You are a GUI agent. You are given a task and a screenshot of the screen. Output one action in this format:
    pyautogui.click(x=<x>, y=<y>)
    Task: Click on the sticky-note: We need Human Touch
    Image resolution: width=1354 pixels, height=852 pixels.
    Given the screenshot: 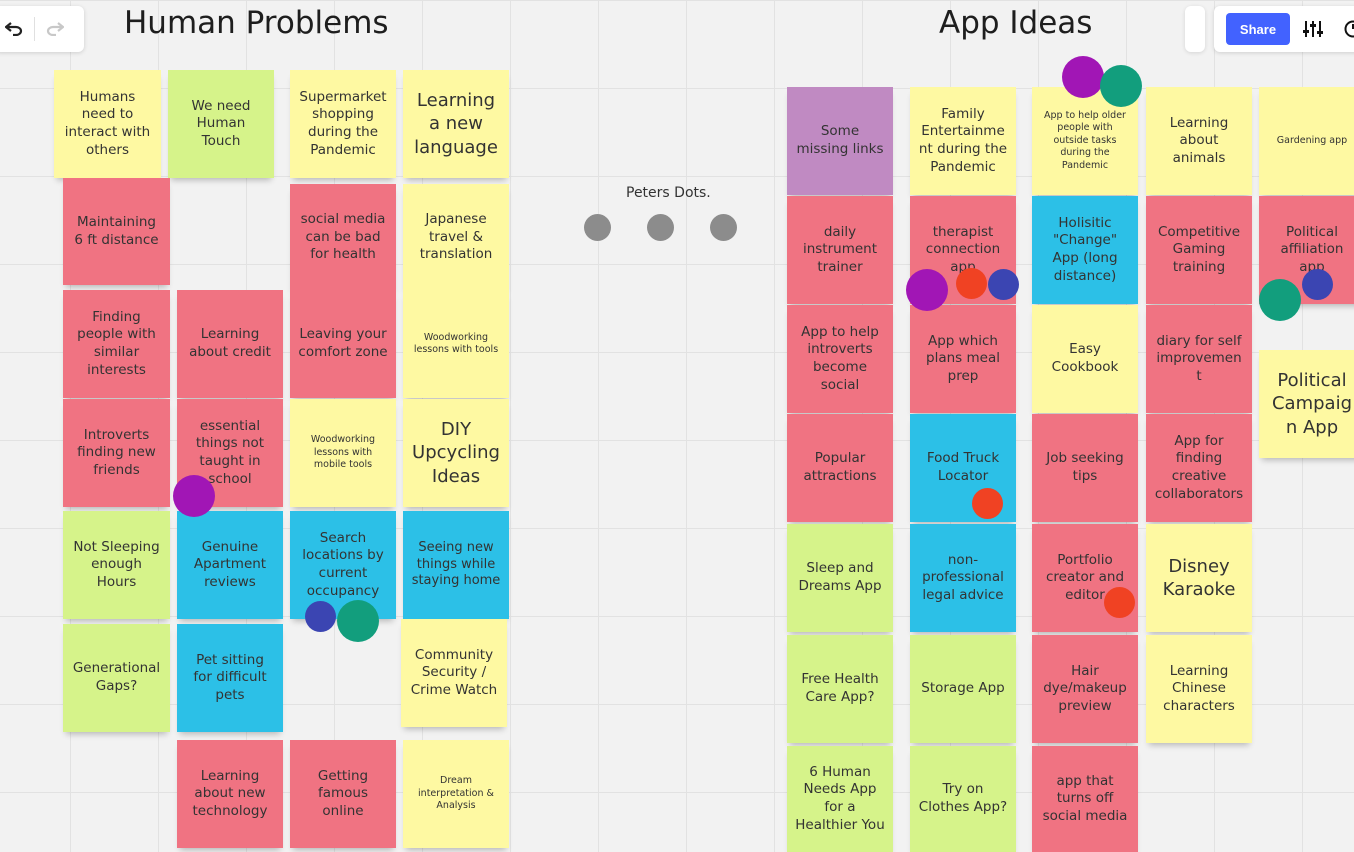 What is the action you would take?
    pyautogui.click(x=221, y=124)
    